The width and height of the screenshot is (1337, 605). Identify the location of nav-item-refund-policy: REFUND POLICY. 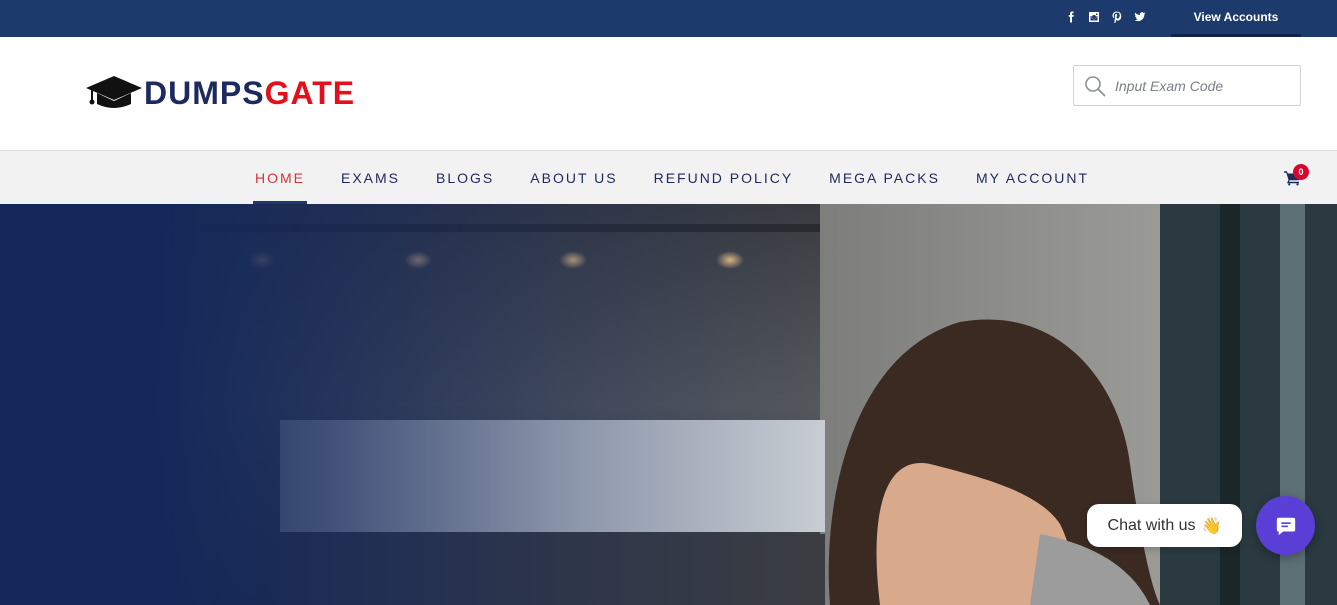
(724, 178).